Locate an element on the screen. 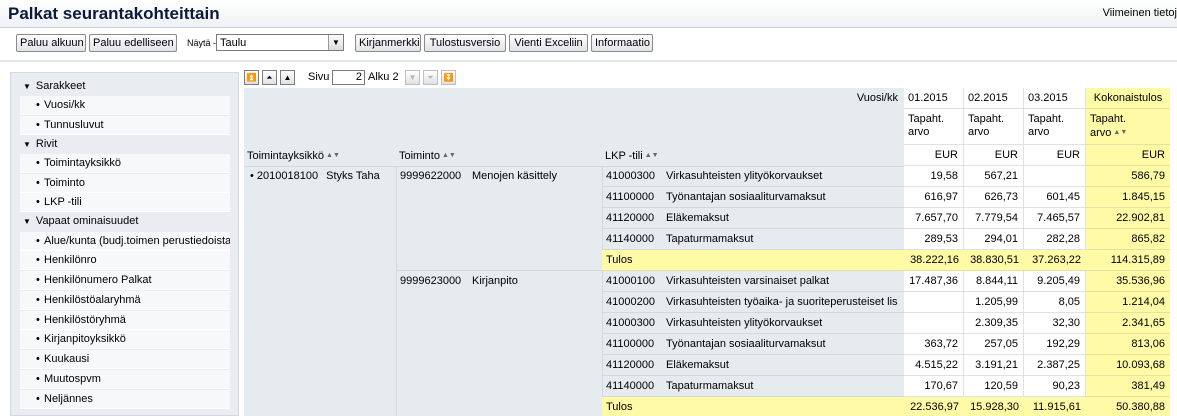 The height and width of the screenshot is (416, 1177). nav-item-label: Kirjanpitoyksikkö is located at coordinates (85, 339).